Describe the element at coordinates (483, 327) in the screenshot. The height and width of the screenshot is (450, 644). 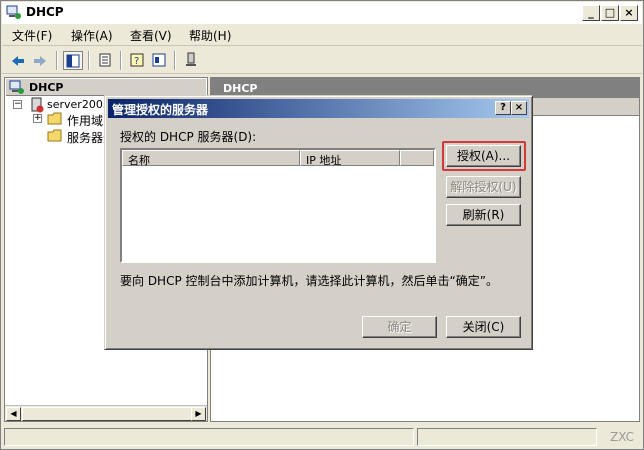
I see `dialog-close-action-button: 关闭(C)` at that location.